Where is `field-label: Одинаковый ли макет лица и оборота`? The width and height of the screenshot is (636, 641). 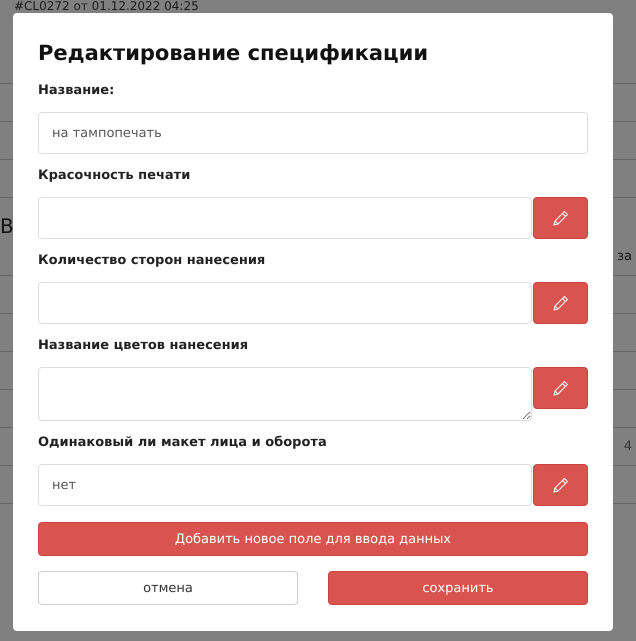
field-label: Одинаковый ли макет лица и оборота is located at coordinates (183, 442).